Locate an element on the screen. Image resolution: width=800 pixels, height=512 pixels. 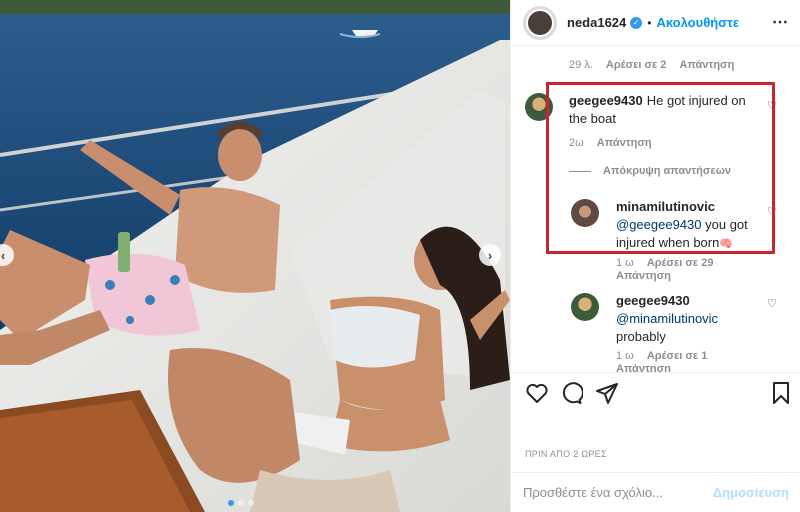
author-username: neda1624 is located at coordinates (596, 22).